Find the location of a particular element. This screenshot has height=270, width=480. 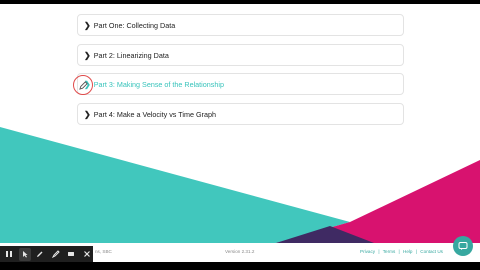

accordion-label: Part 3: Making Sense of the Relationship is located at coordinates (158, 84).